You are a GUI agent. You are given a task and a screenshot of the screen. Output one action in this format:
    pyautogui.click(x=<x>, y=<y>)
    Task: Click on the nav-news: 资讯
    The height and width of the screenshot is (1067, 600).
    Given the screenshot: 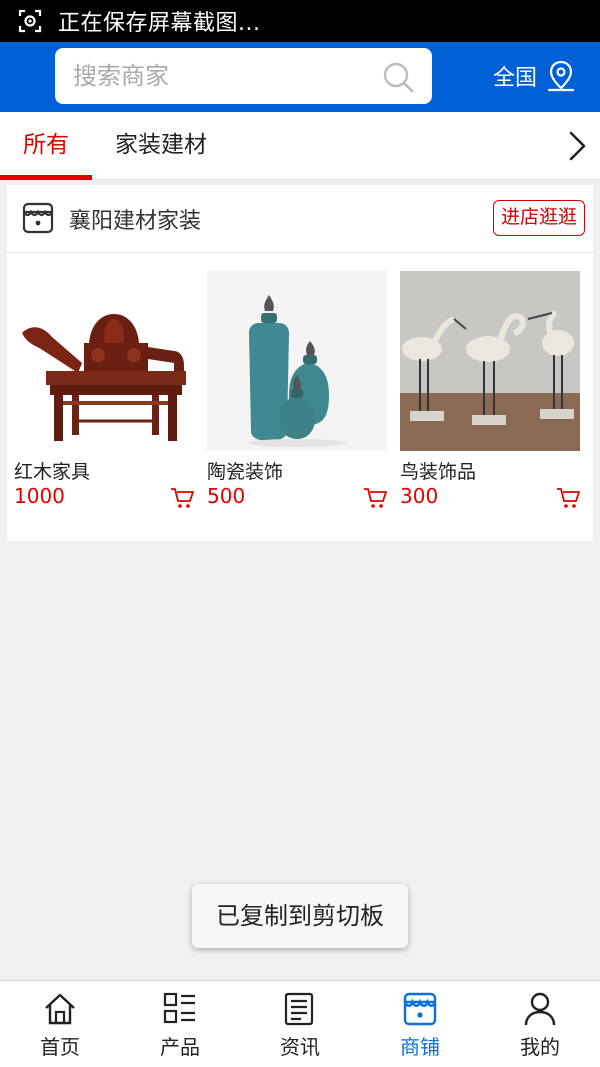 What is the action you would take?
    pyautogui.click(x=300, y=1024)
    